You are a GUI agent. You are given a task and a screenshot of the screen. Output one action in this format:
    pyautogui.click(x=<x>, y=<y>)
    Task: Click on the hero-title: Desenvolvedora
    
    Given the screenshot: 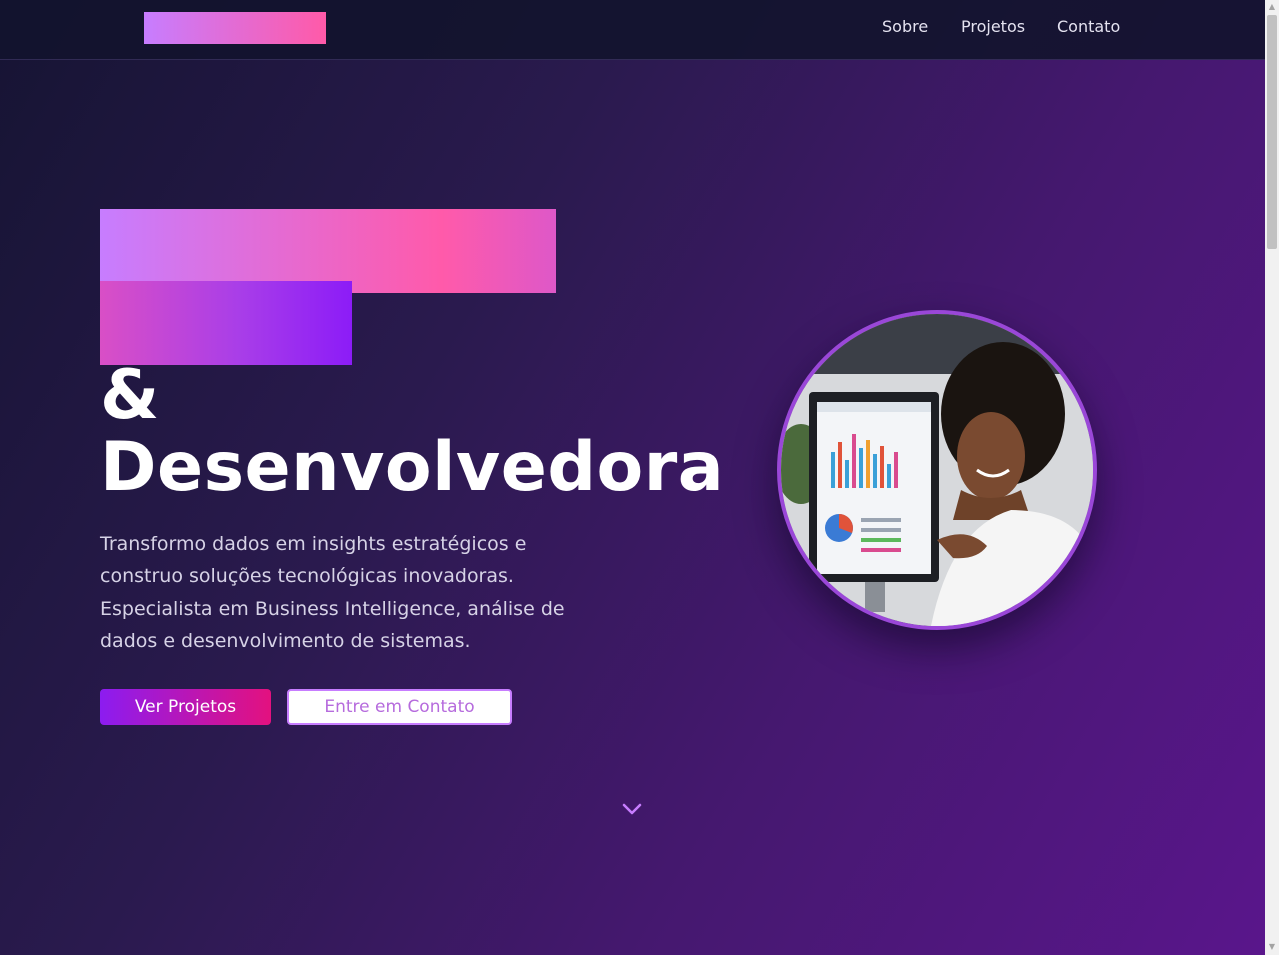 What is the action you would take?
    pyautogui.click(x=412, y=467)
    